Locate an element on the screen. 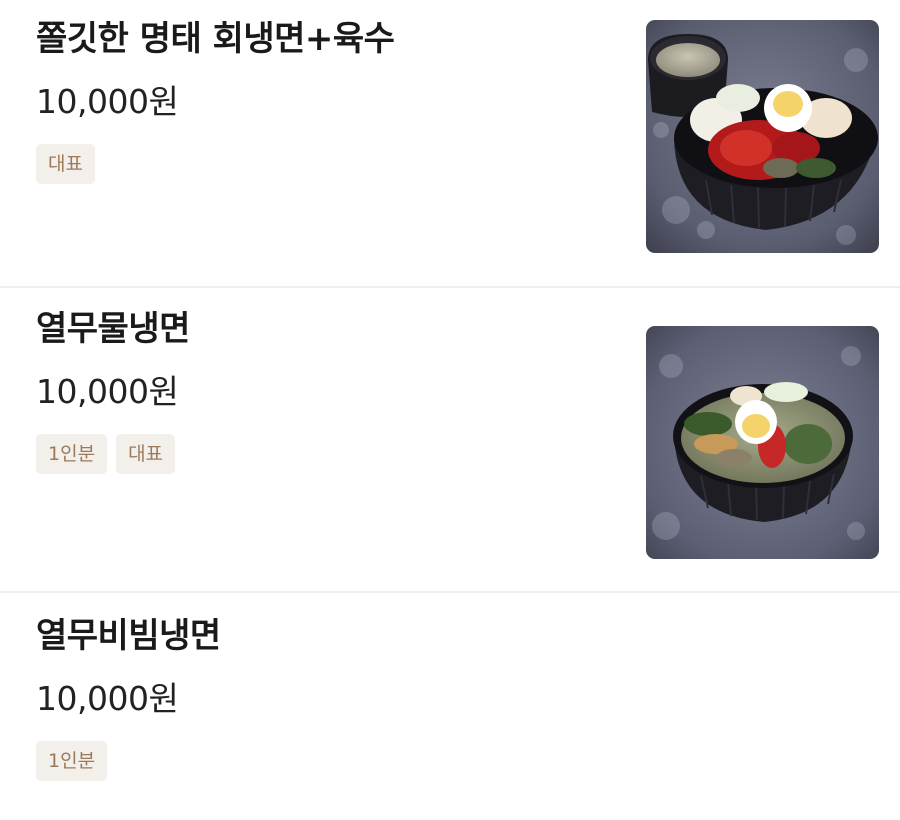 This screenshot has height=820, width=900. menu-item-name: 열무비빔냉면 is located at coordinates (128, 636).